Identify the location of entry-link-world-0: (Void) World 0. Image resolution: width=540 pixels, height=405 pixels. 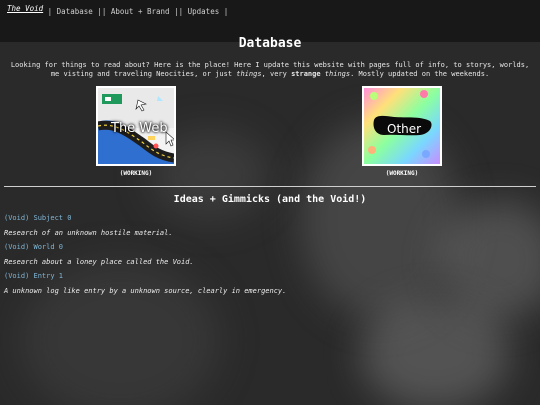
(145, 250).